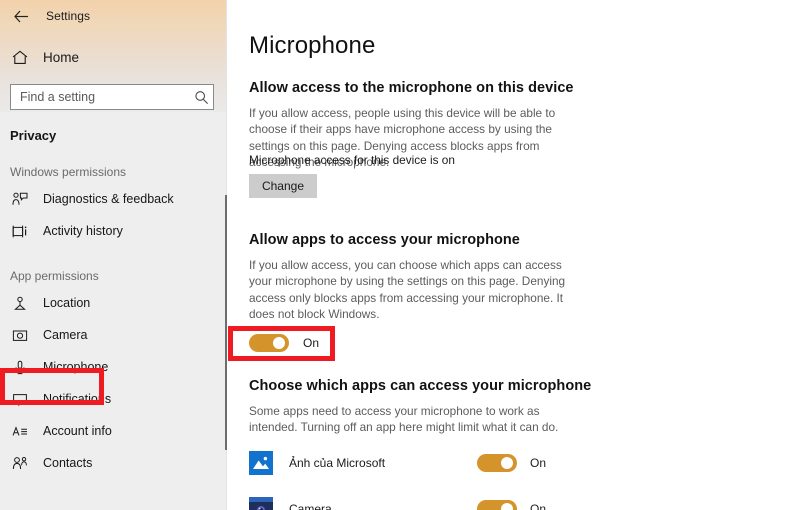 The height and width of the screenshot is (510, 800). I want to click on sidebar-item-camera-label: Camera, so click(65, 335).